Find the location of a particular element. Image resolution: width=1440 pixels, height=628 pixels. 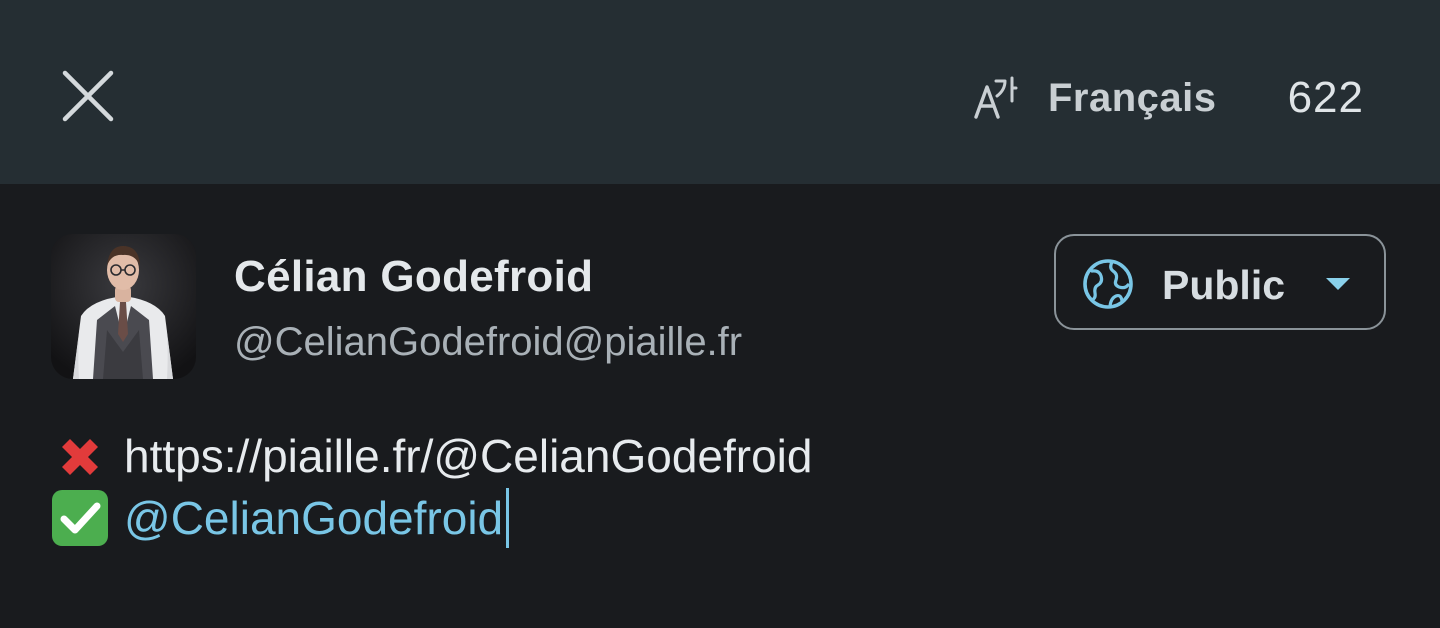

close-icon is located at coordinates (88, 96).